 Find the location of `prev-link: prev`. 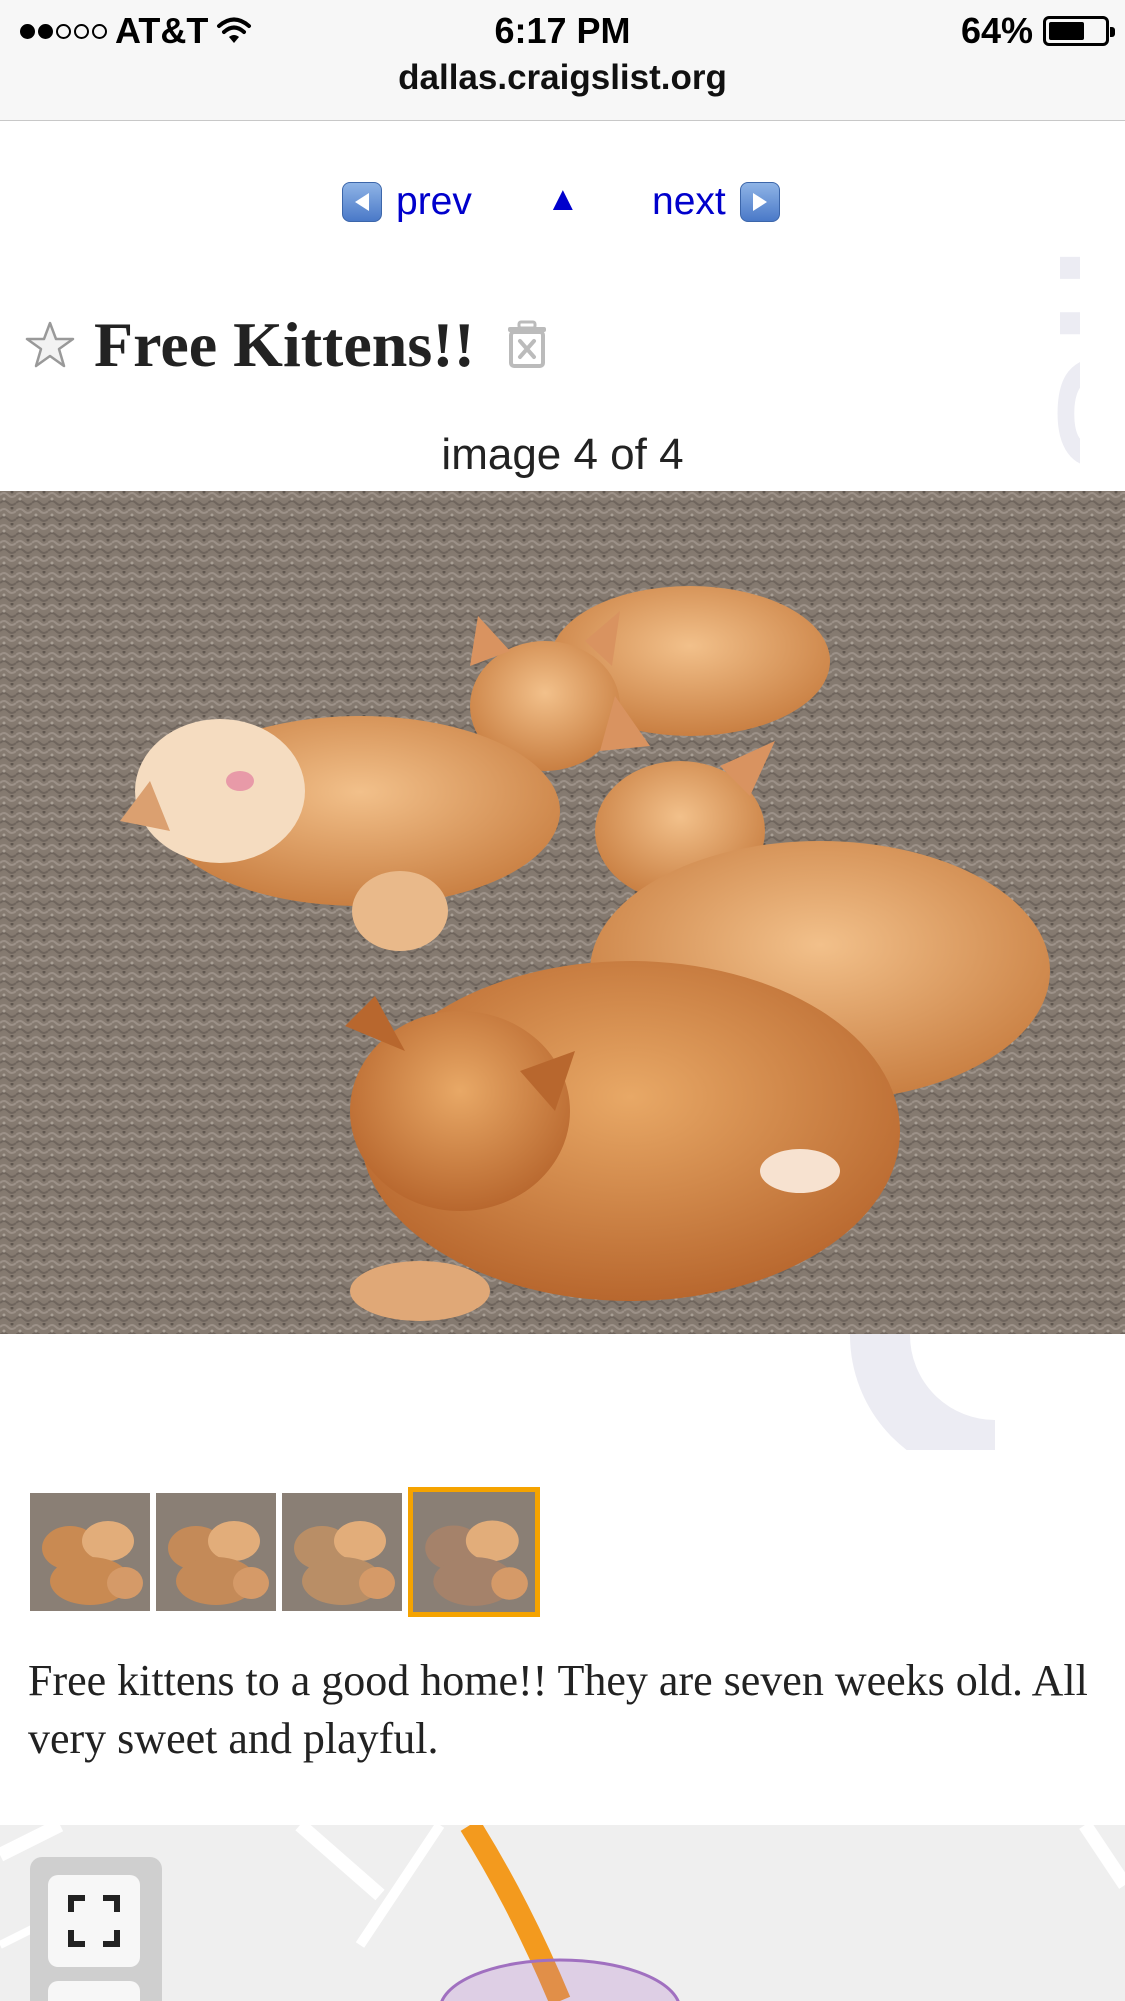

prev-link: prev is located at coordinates (407, 202).